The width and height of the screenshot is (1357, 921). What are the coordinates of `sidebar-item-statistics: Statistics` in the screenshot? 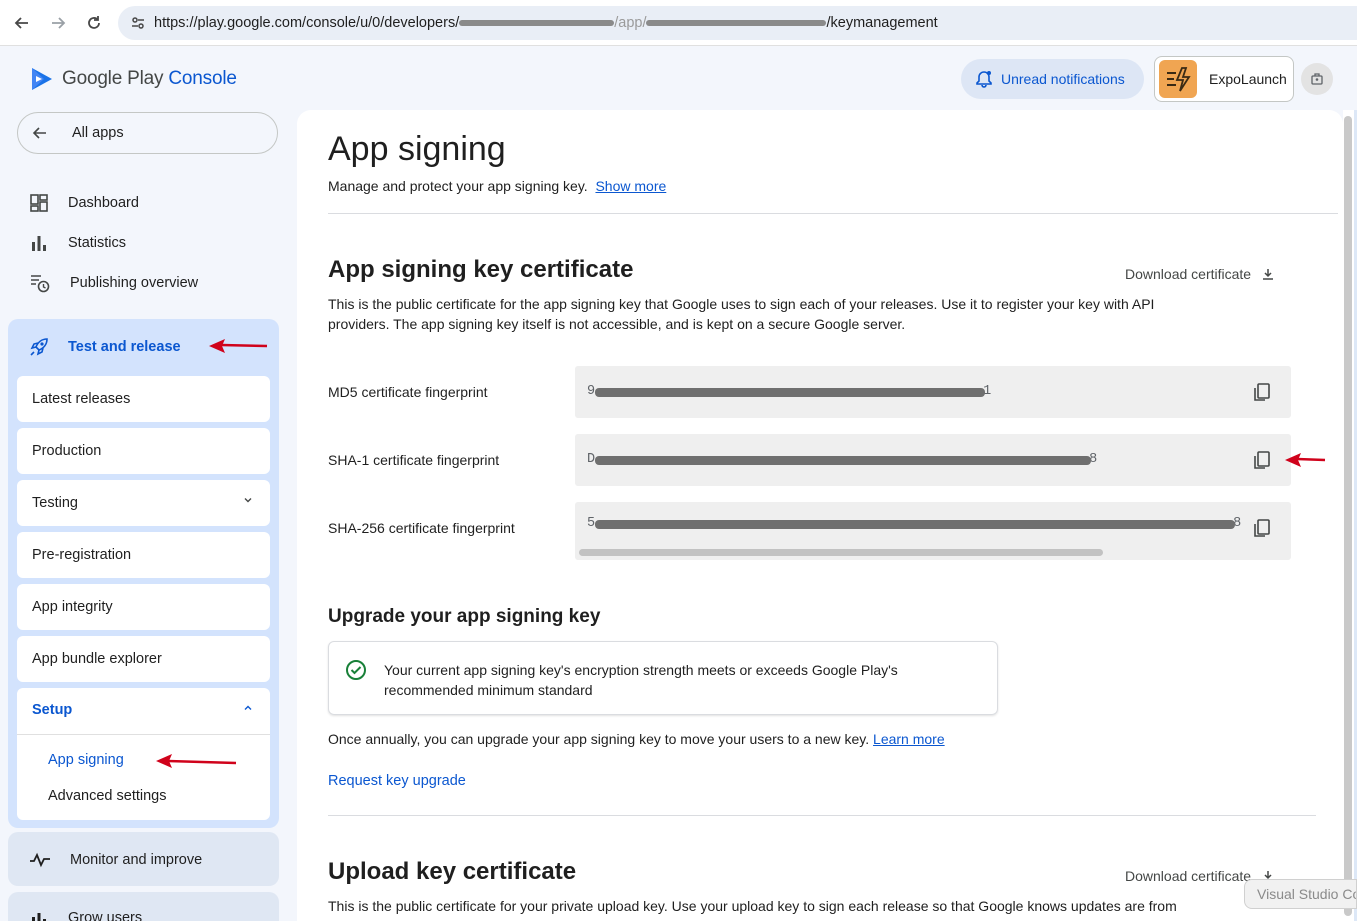 It's located at (77, 243).